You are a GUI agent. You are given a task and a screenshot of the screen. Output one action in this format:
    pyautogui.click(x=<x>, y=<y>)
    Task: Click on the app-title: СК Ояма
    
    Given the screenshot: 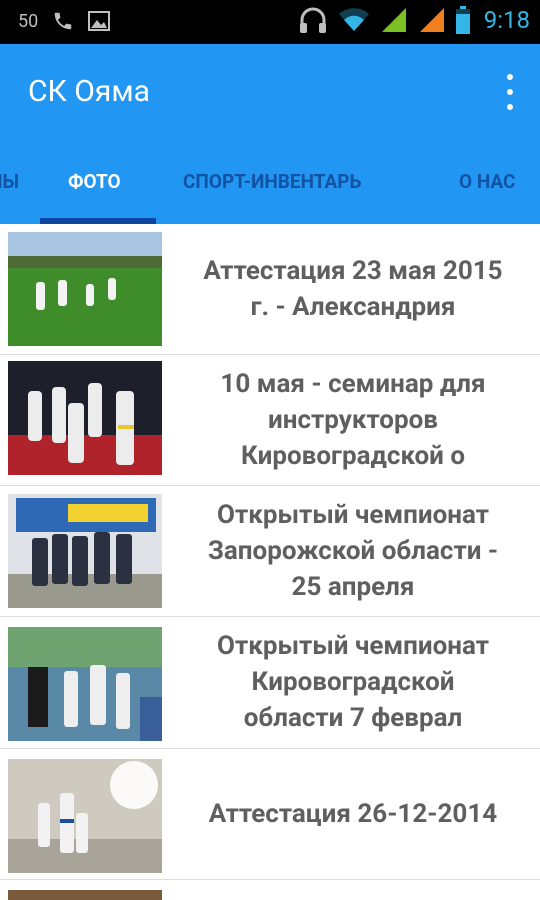 What is the action you would take?
    pyautogui.click(x=89, y=91)
    